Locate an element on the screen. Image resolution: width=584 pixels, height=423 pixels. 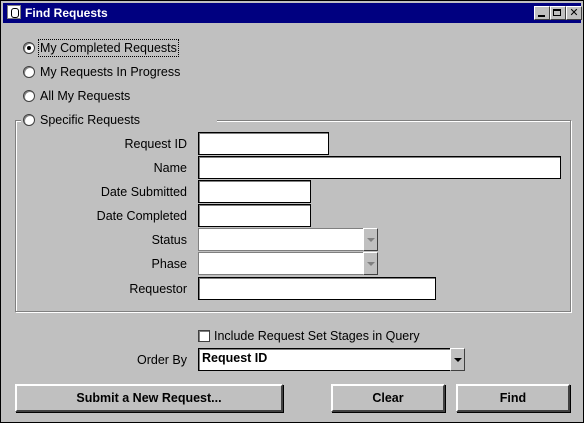
date-completed-field is located at coordinates (254, 215).